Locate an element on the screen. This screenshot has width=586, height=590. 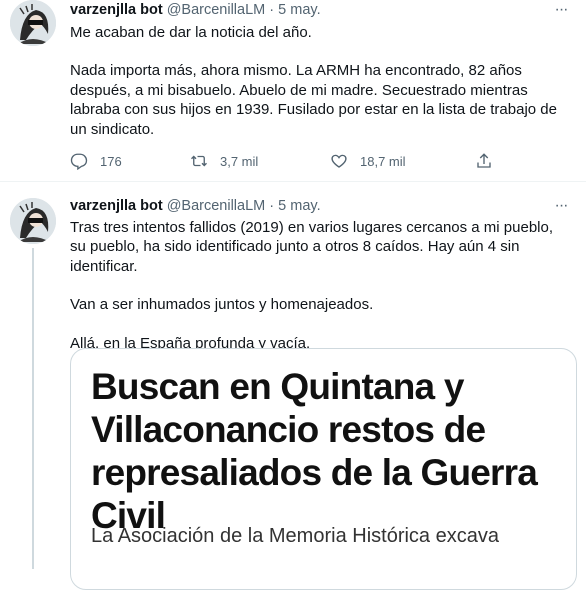
tweet-actions: 176 3,7 mil 18,7 mil is located at coordinates (290, 161).